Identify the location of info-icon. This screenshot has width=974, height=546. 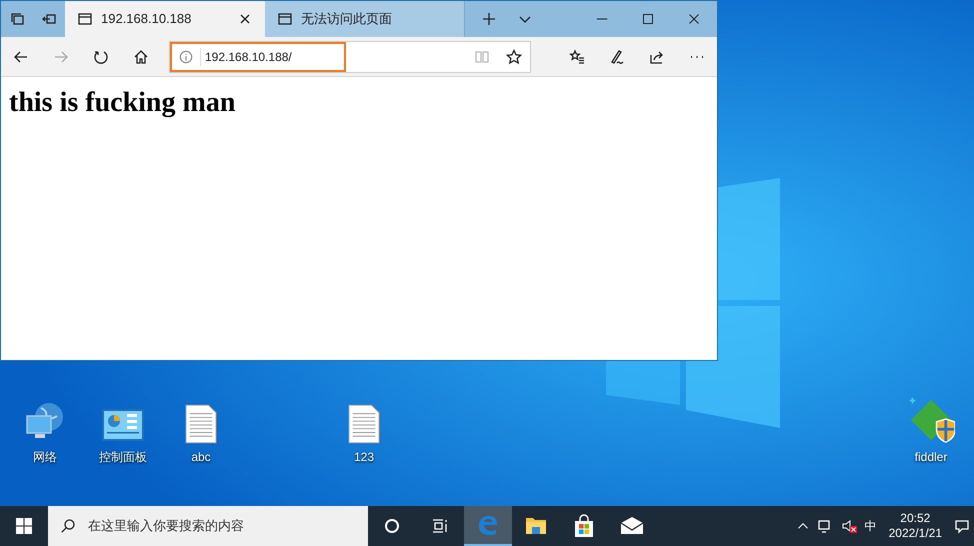
(186, 57).